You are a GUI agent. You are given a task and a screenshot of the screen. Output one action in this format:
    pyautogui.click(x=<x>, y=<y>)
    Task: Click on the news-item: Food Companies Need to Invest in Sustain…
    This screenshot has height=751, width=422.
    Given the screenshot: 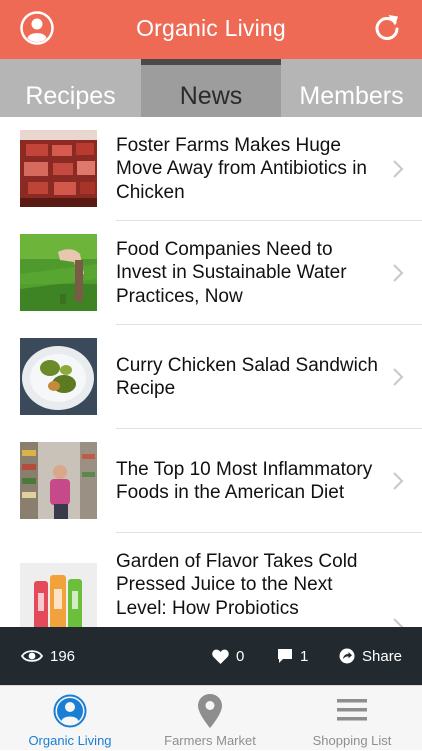 What is the action you would take?
    pyautogui.click(x=211, y=273)
    